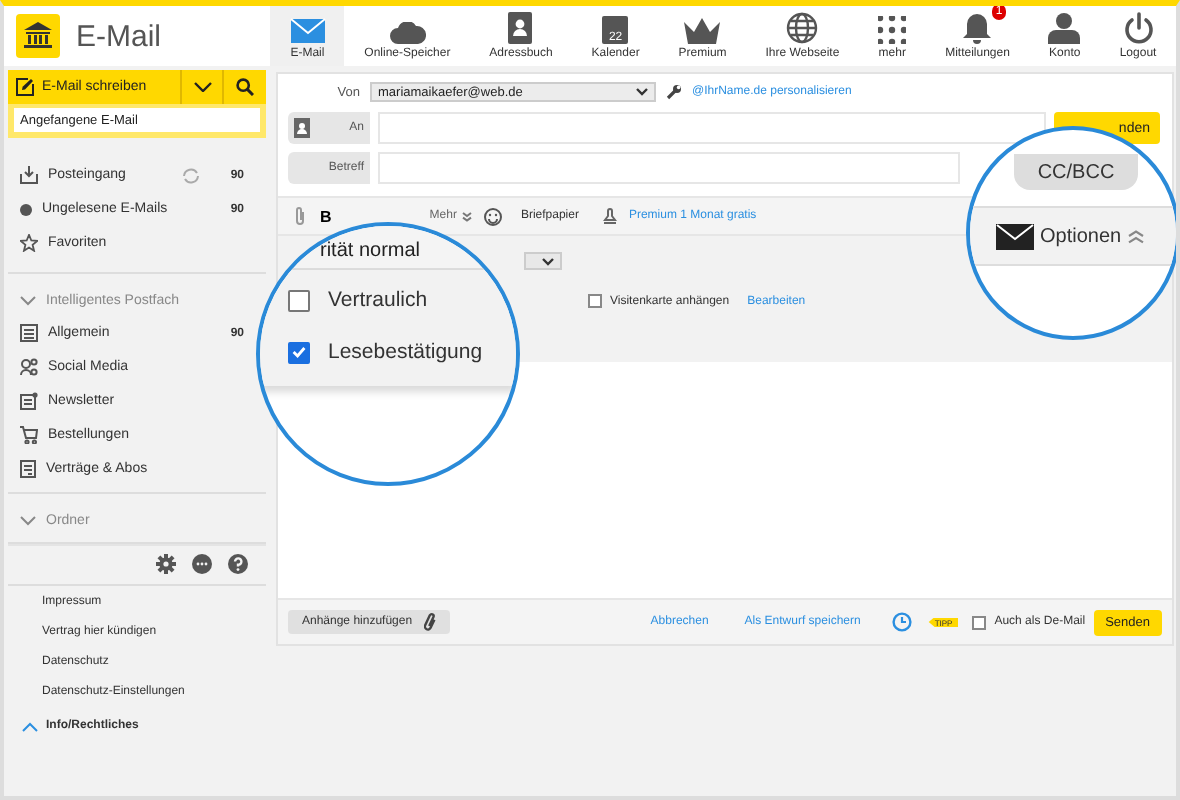 Image resolution: width=1180 pixels, height=800 pixels. Describe the element at coordinates (29, 367) in the screenshot. I see `people-icon` at that location.